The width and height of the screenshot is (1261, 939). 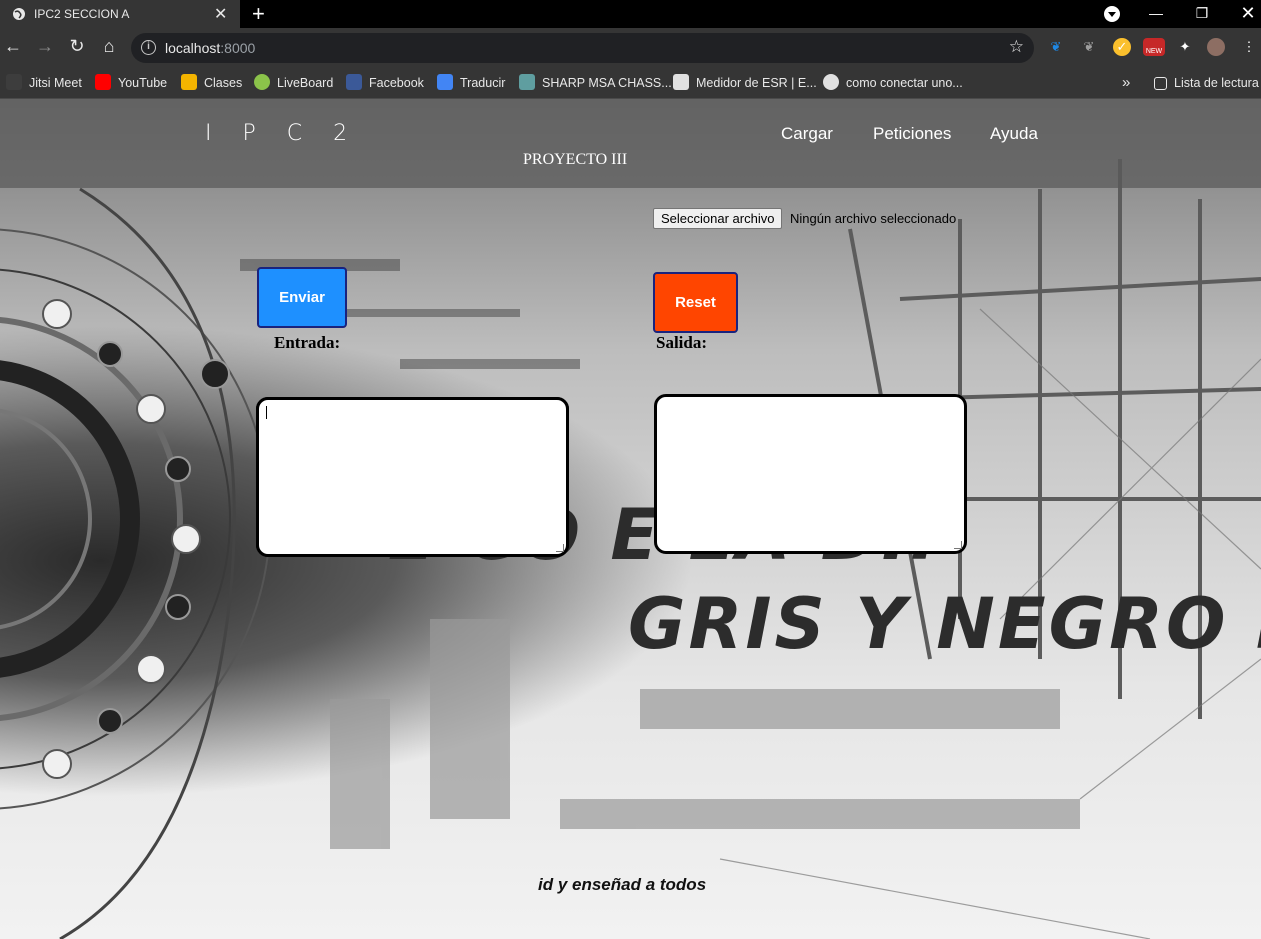 I want to click on new-tab-button: +, so click(x=258, y=14).